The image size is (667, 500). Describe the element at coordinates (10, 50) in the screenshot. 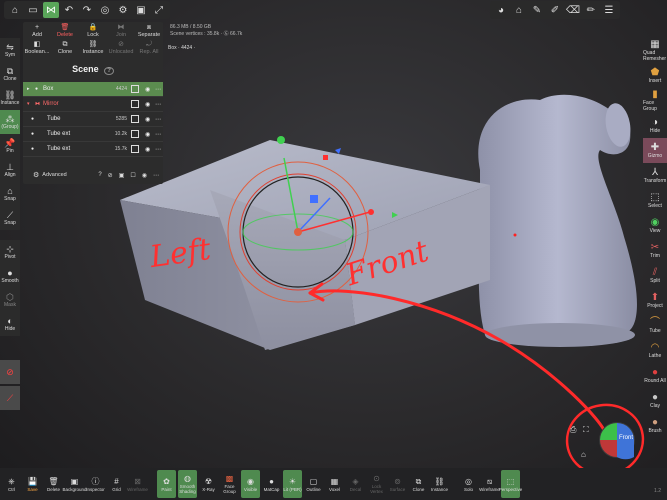

I see `tool-sym: ⇋ Sym` at that location.